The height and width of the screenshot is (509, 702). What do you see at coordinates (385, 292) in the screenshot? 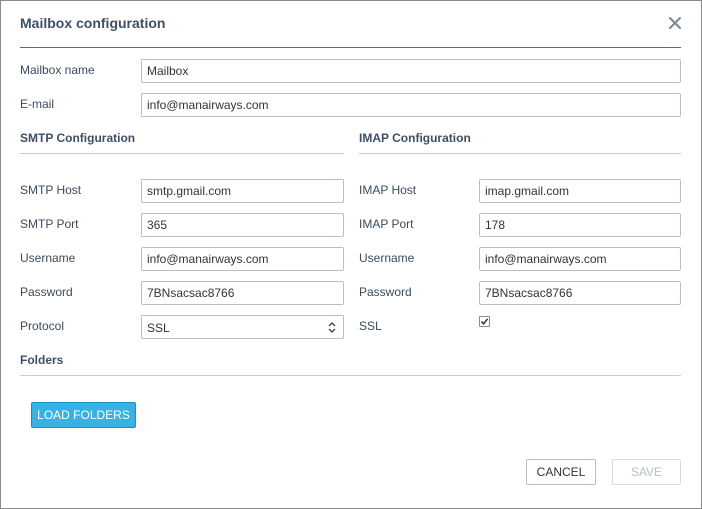
I see `imap-password-label: Password` at bounding box center [385, 292].